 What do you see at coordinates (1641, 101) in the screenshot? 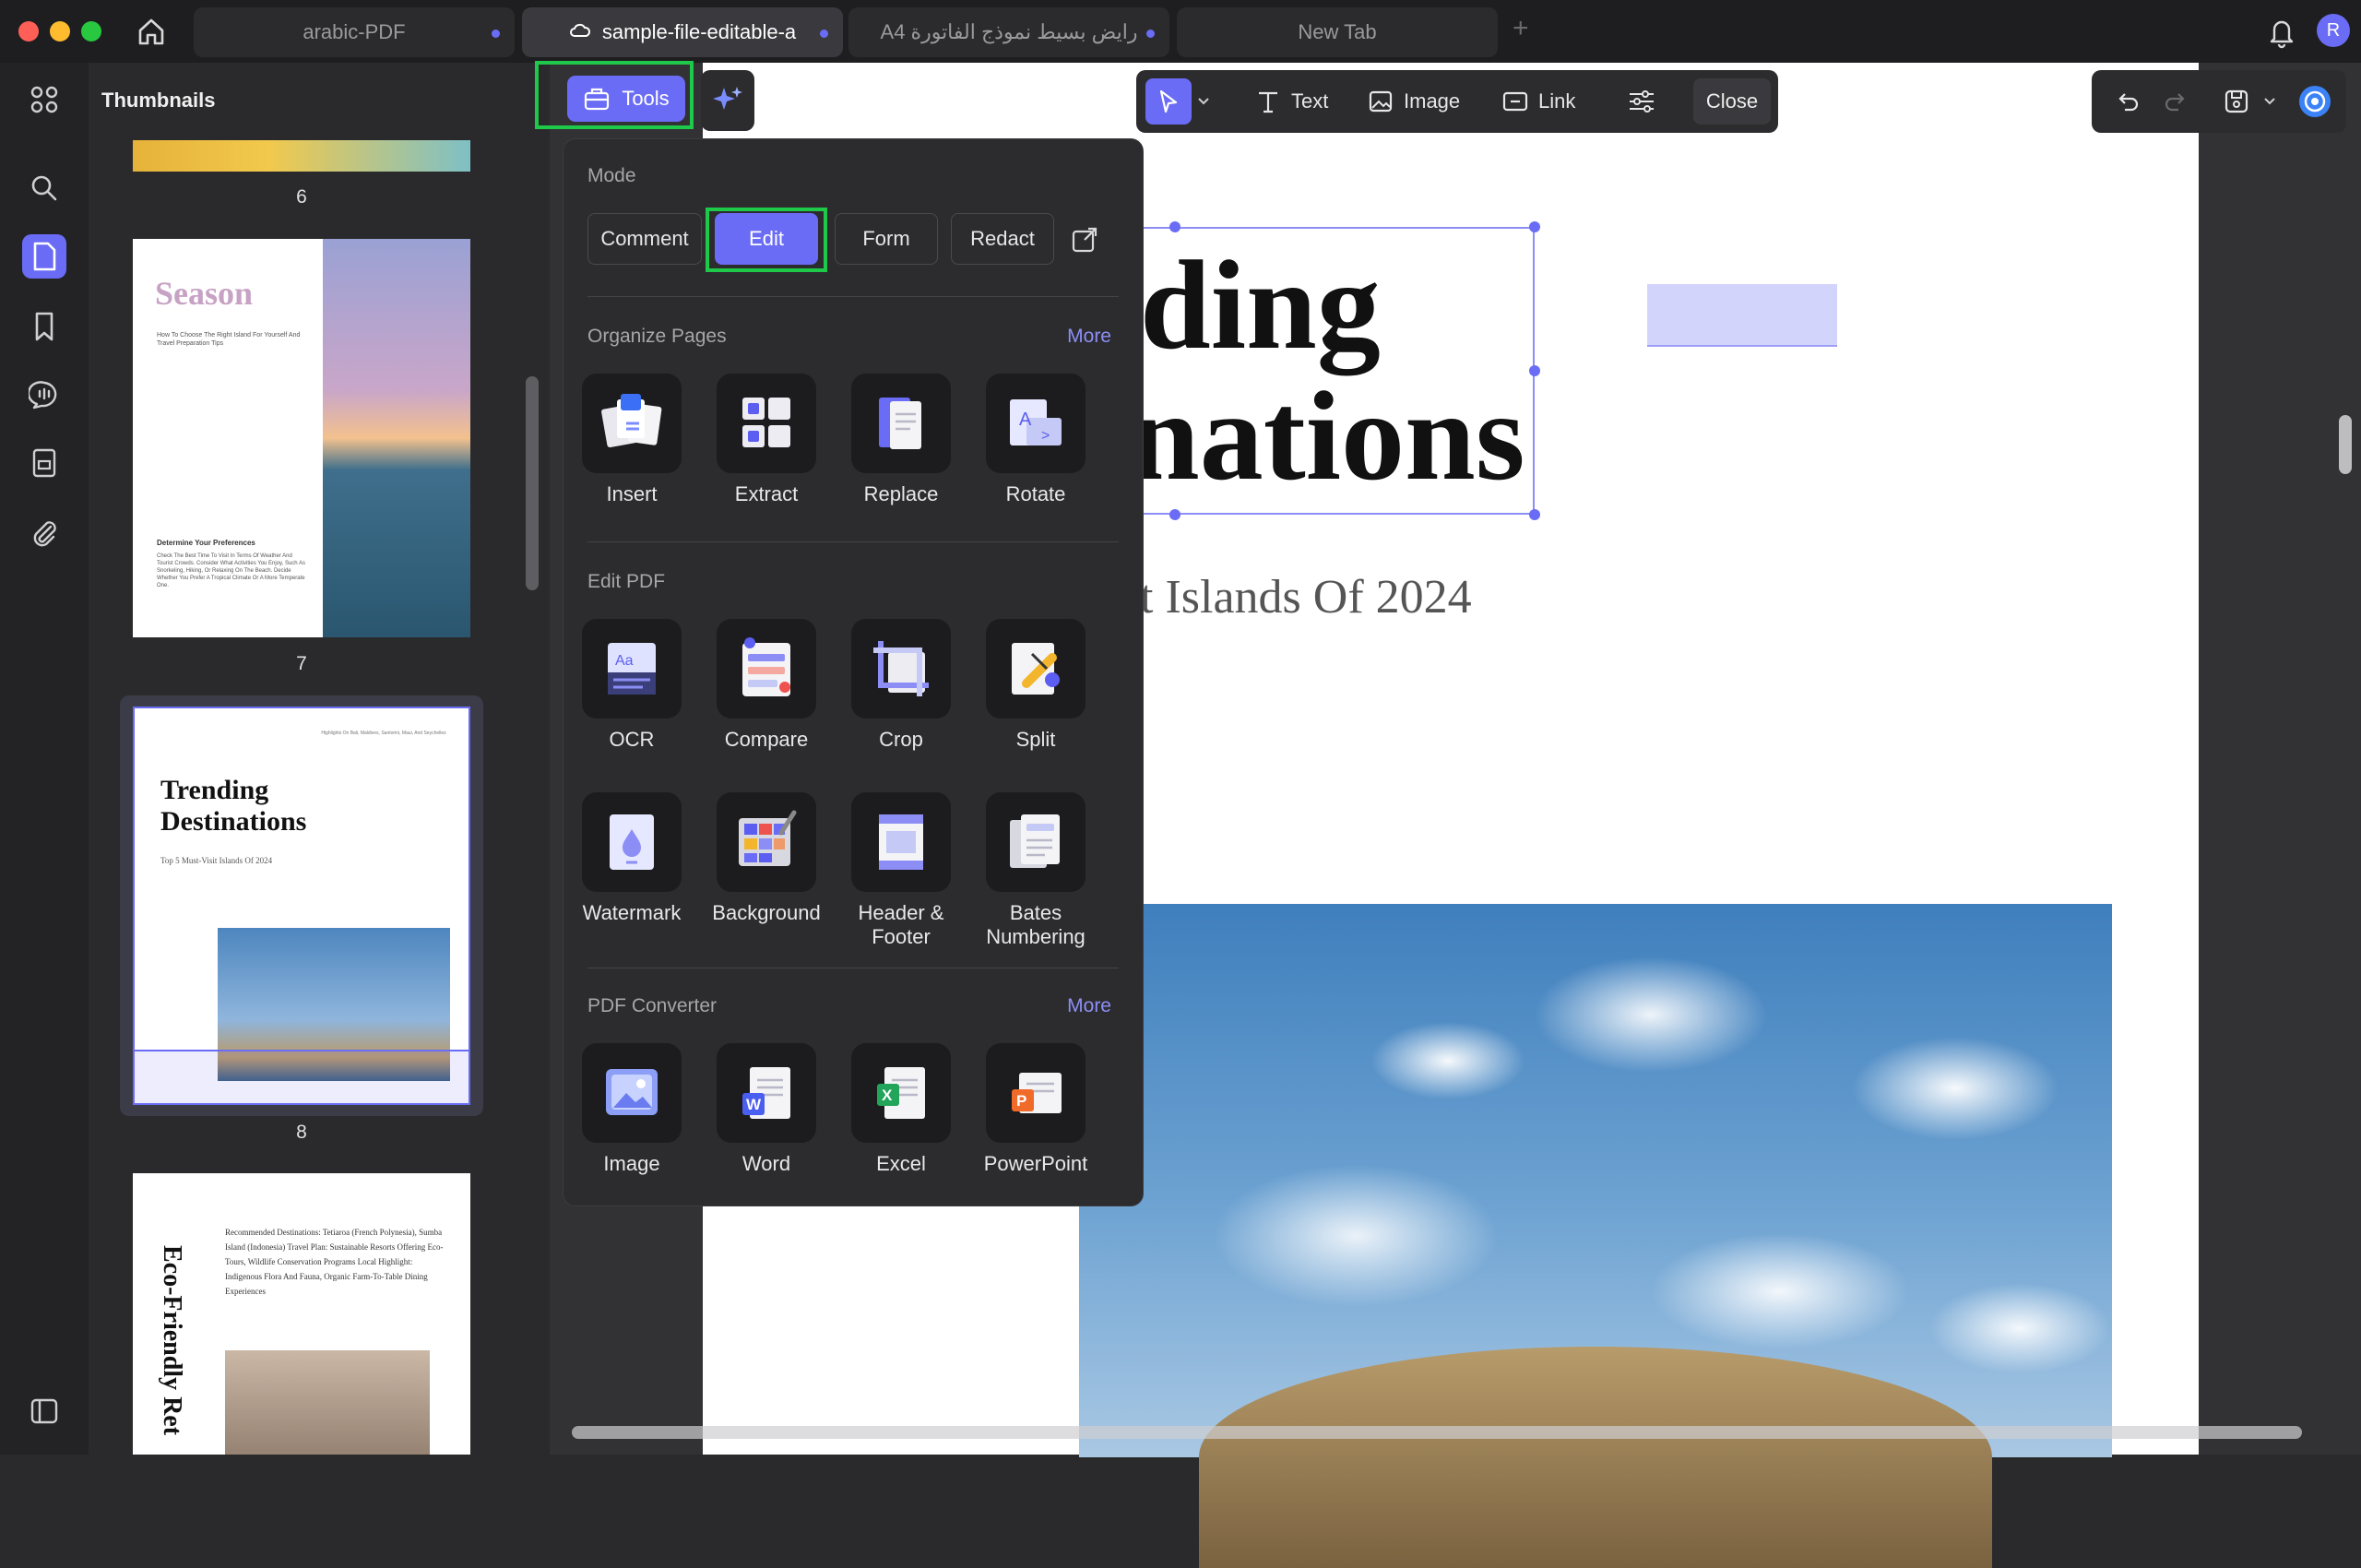
I see `properties-icon` at bounding box center [1641, 101].